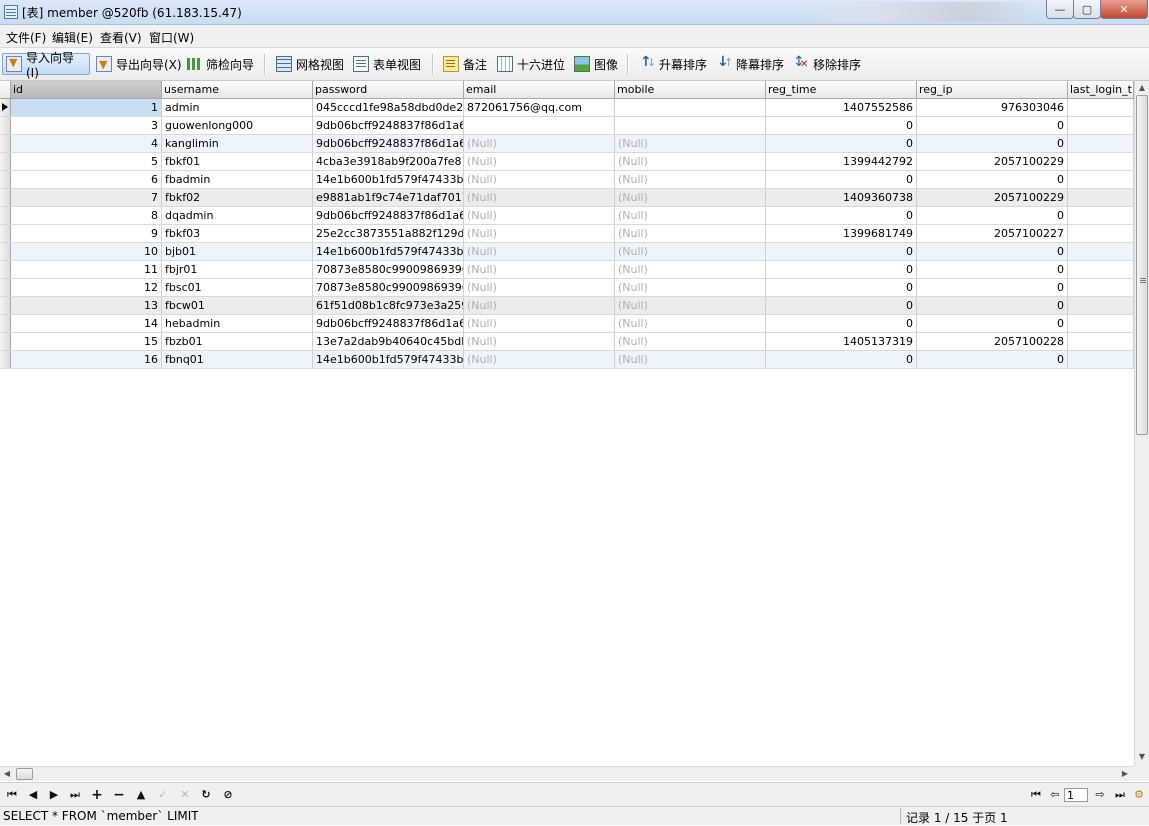 This screenshot has height=826, width=1149. Describe the element at coordinates (388, 323) in the screenshot. I see `cell-password: 9db06bcff9248837f86d1a6bcf` at that location.